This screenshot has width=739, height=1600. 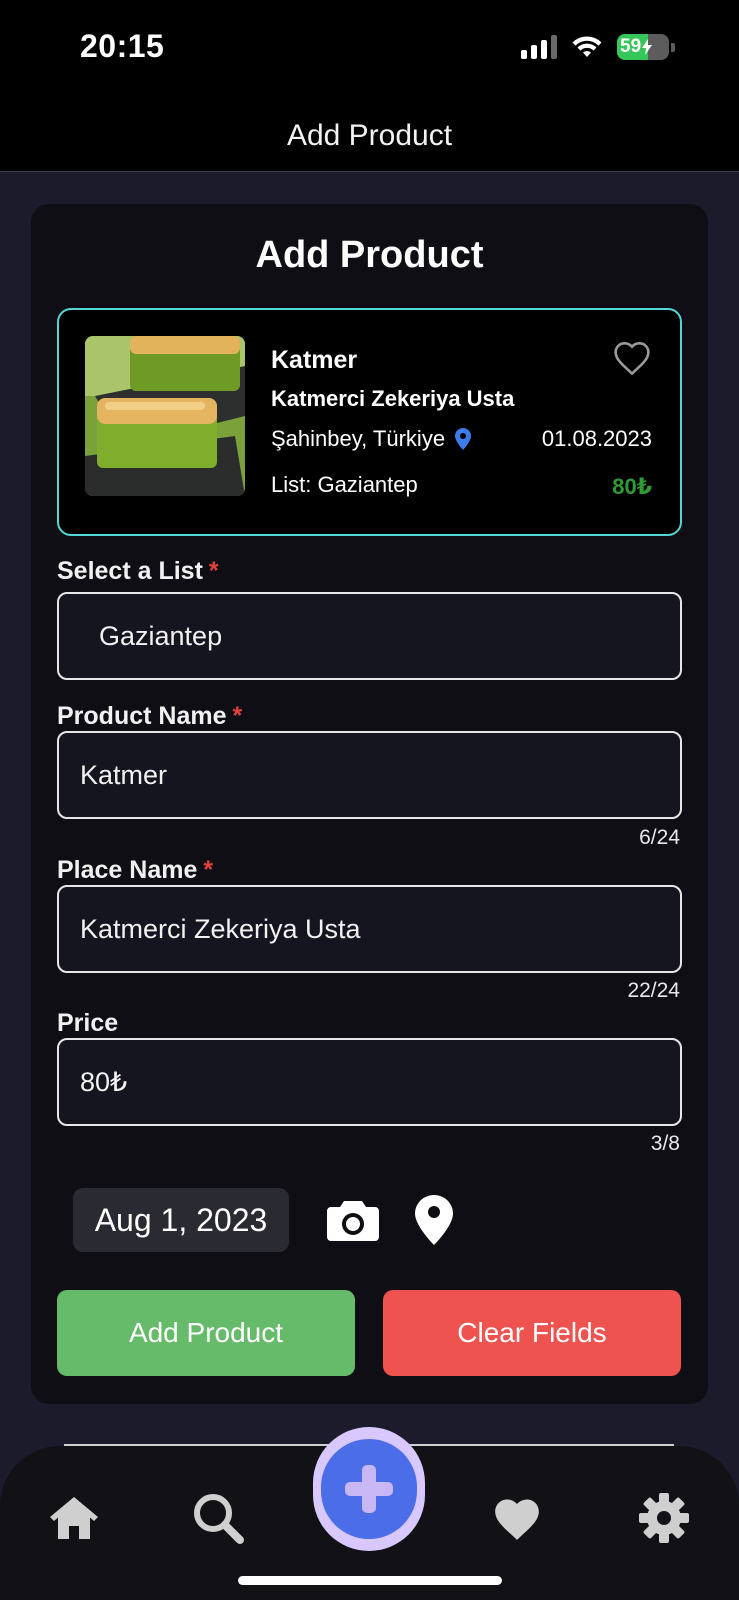 I want to click on tab-home, so click(x=74, y=1518).